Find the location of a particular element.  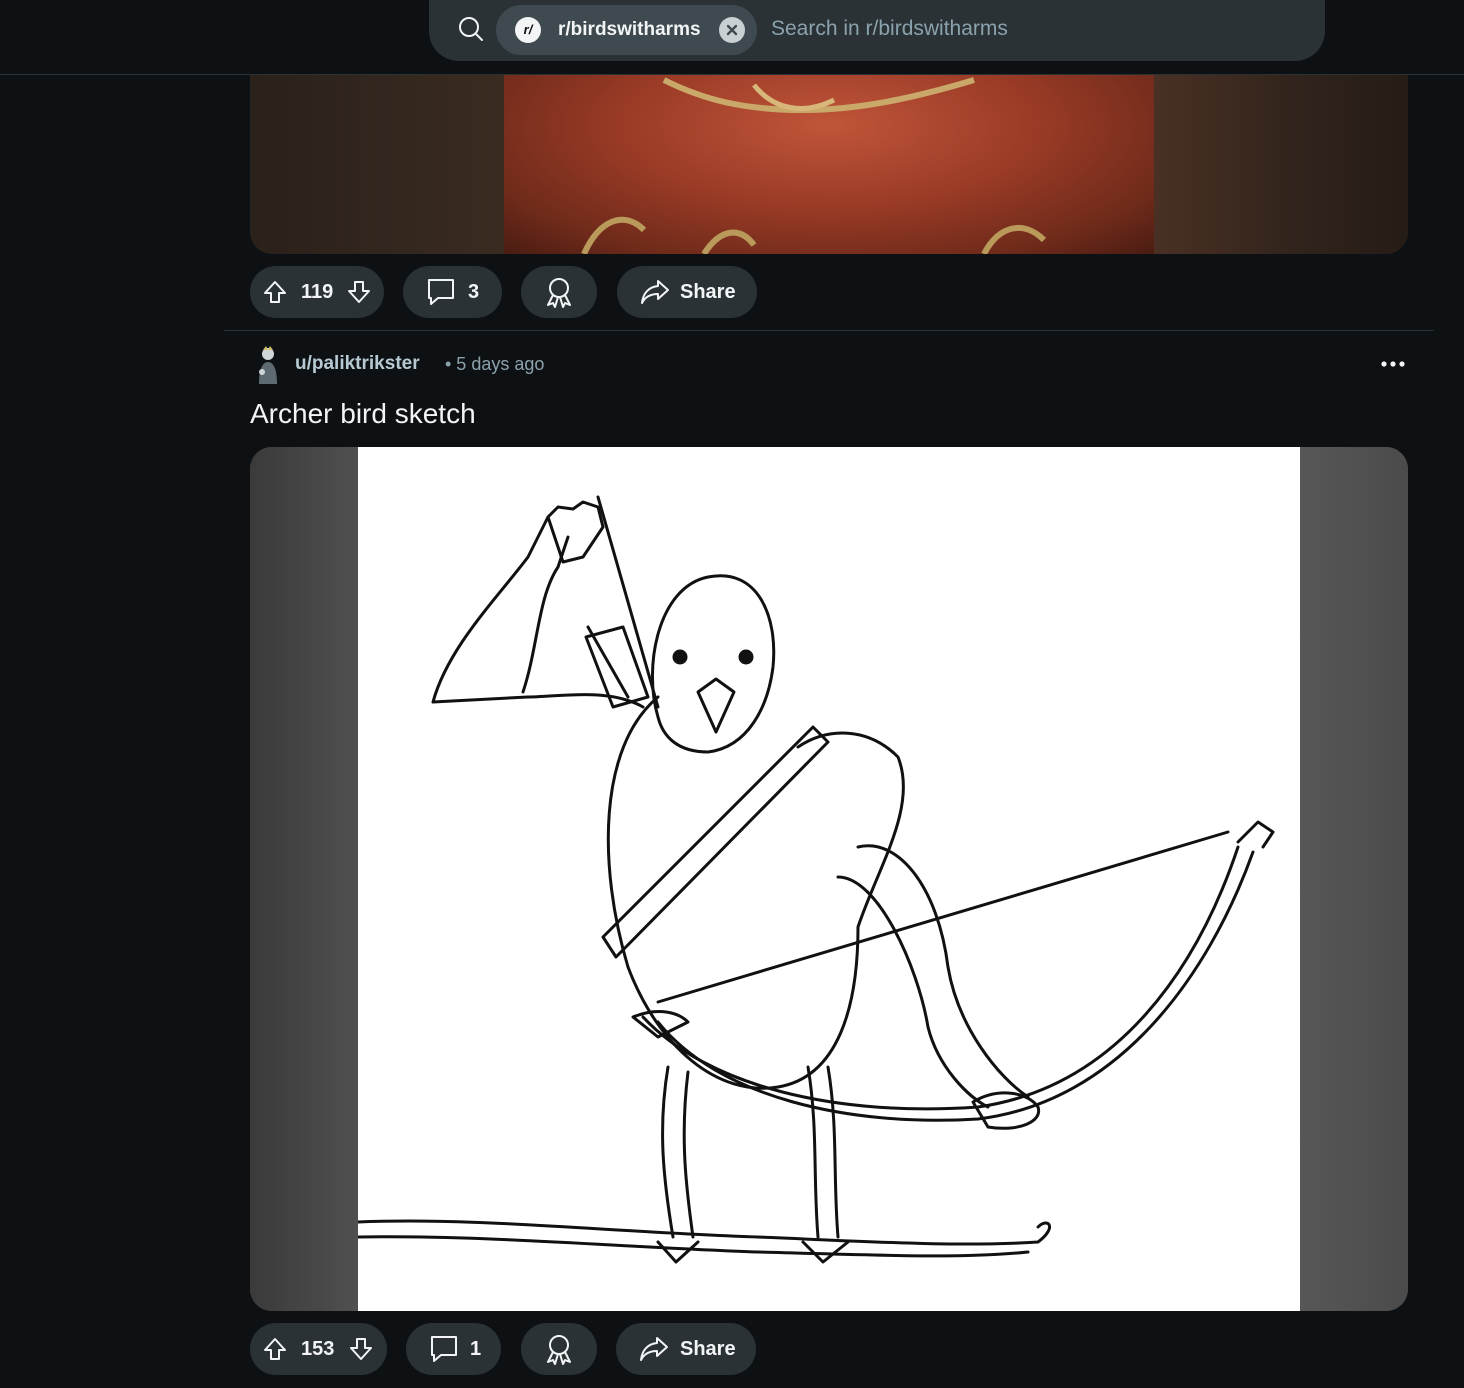

search-input is located at coordinates (1031, 29).